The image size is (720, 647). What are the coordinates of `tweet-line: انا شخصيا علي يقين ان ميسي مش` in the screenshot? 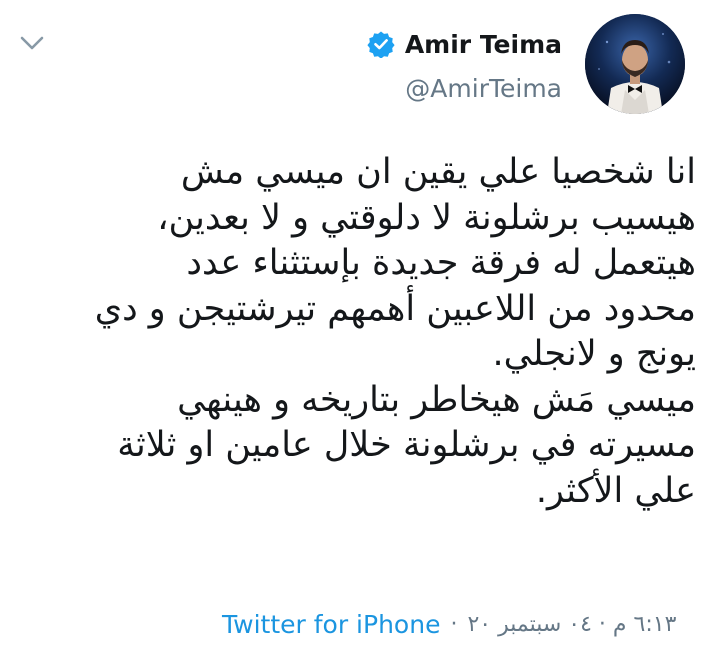 It's located at (438, 172).